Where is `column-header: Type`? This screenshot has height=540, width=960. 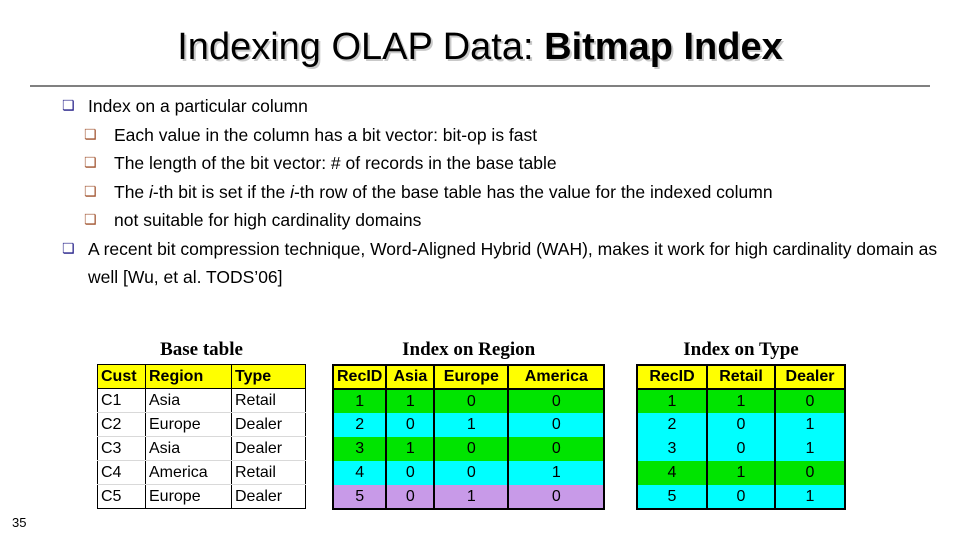
column-header: Type is located at coordinates (268, 376).